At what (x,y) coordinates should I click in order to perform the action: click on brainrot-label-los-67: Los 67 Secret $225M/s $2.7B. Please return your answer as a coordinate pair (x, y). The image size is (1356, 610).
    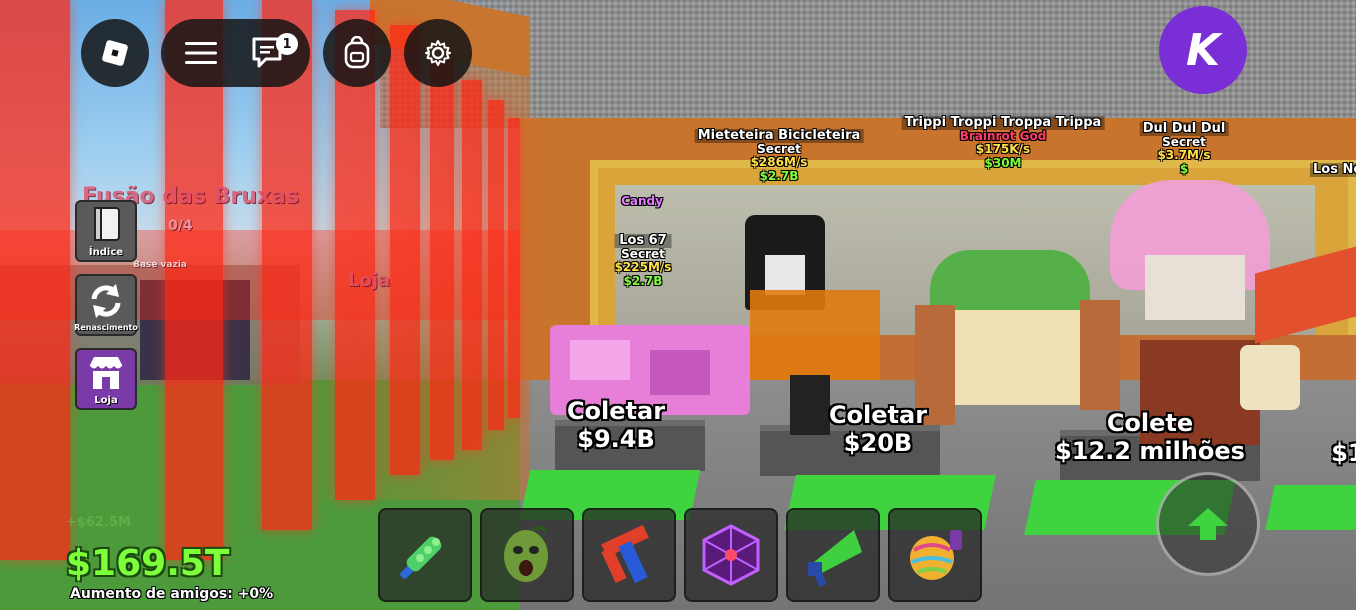
    Looking at the image, I should click on (643, 260).